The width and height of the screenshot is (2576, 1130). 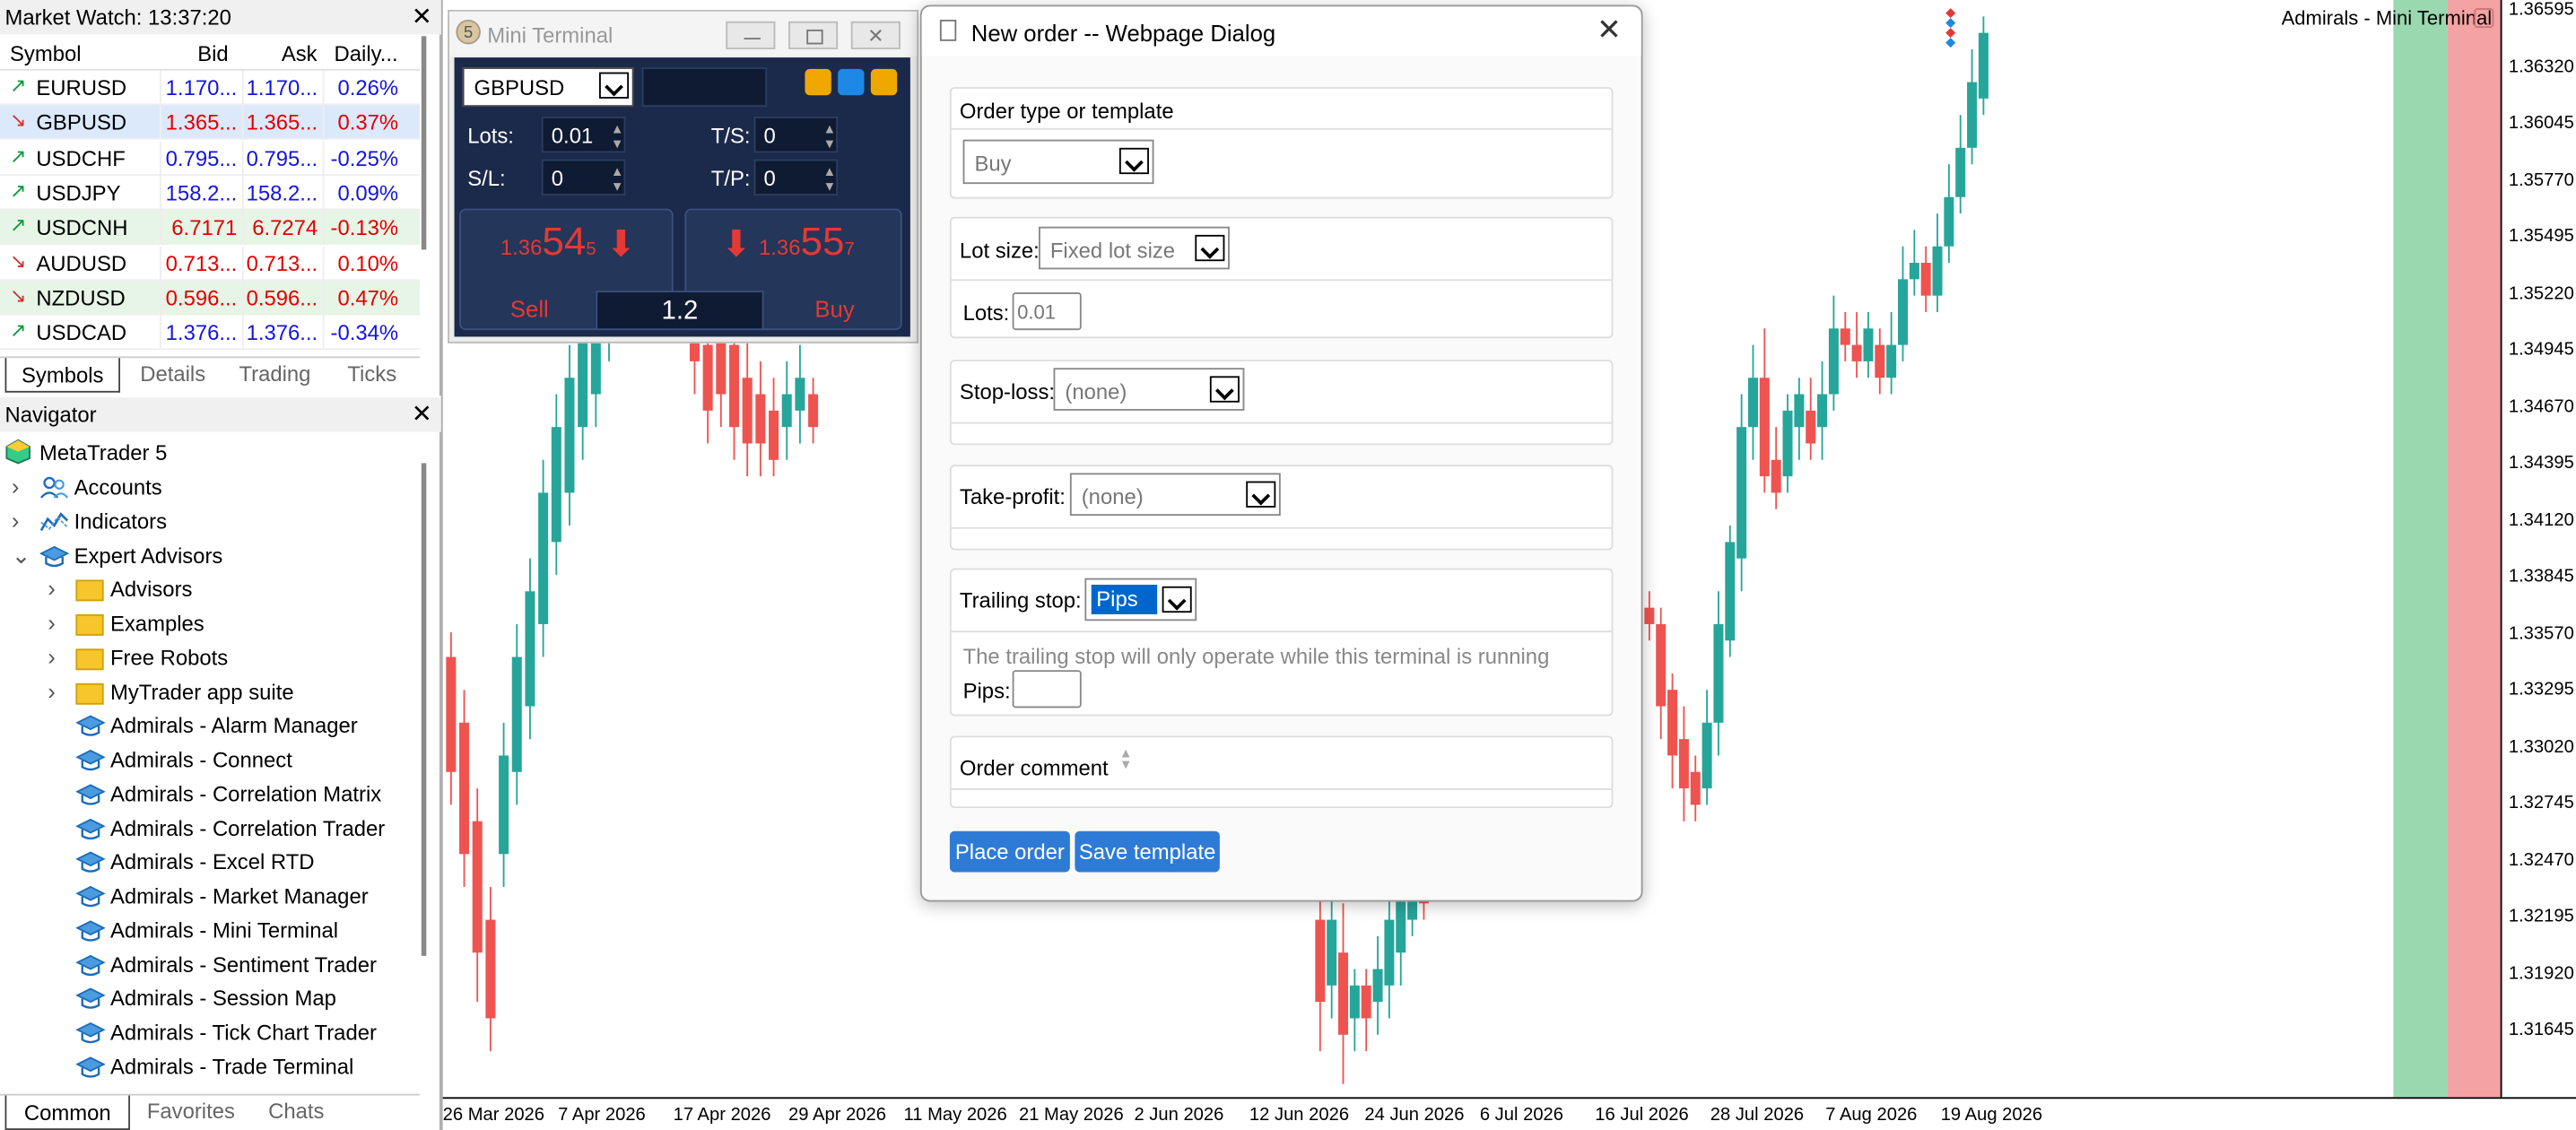 I want to click on navigator-item-label: Expert Advisors, so click(x=148, y=555).